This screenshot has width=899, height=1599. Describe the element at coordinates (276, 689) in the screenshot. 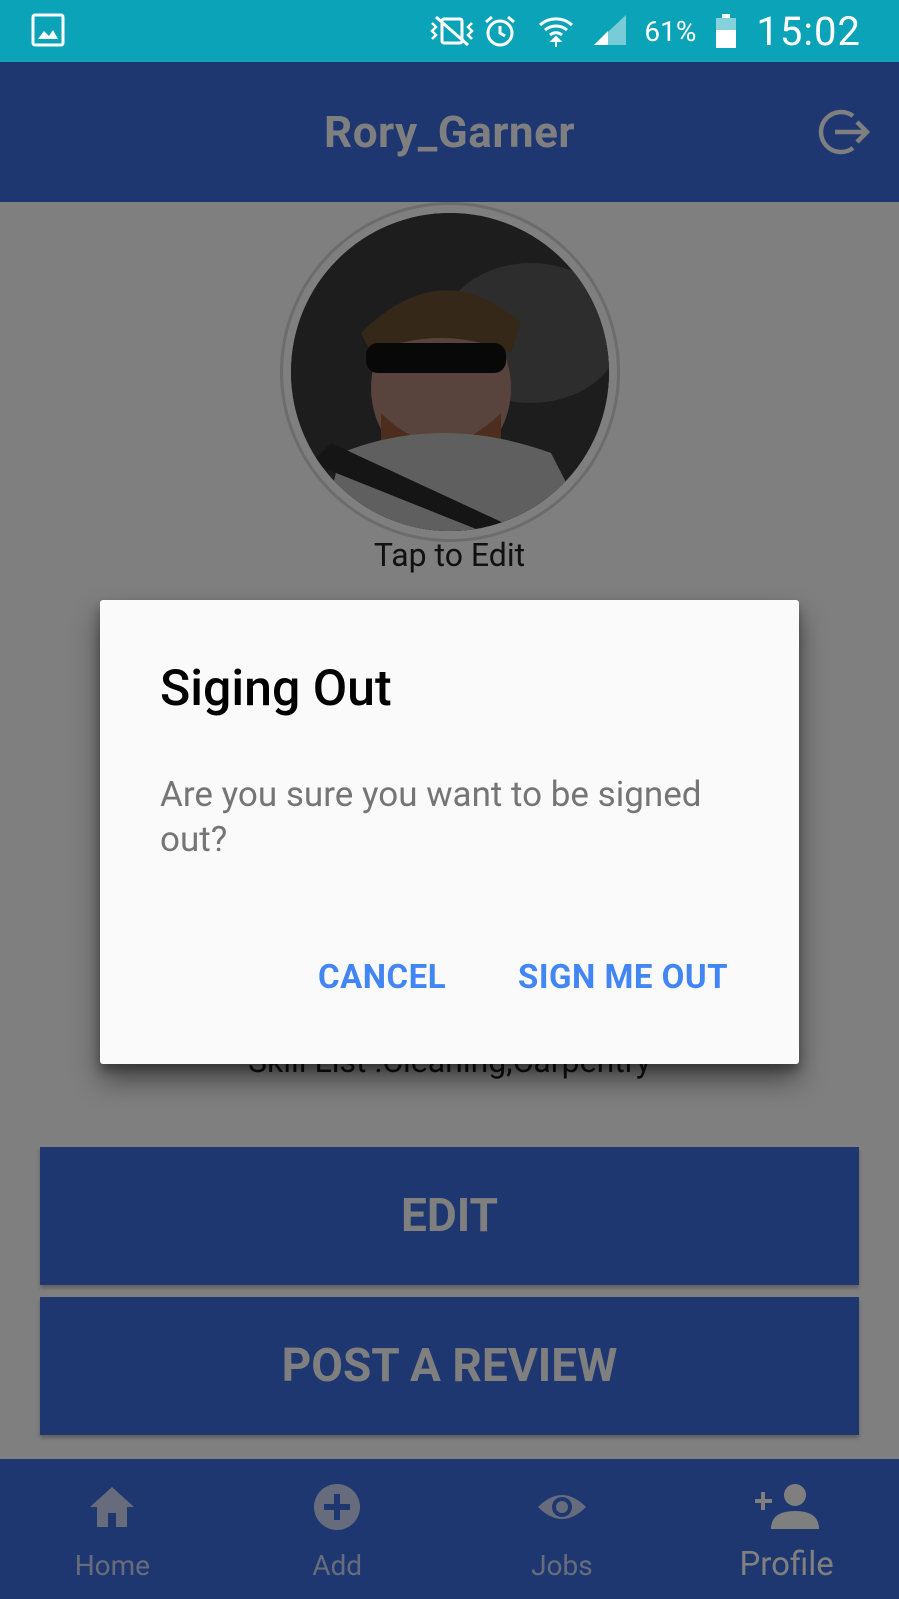

I see `dialog-title: Siging Out` at that location.